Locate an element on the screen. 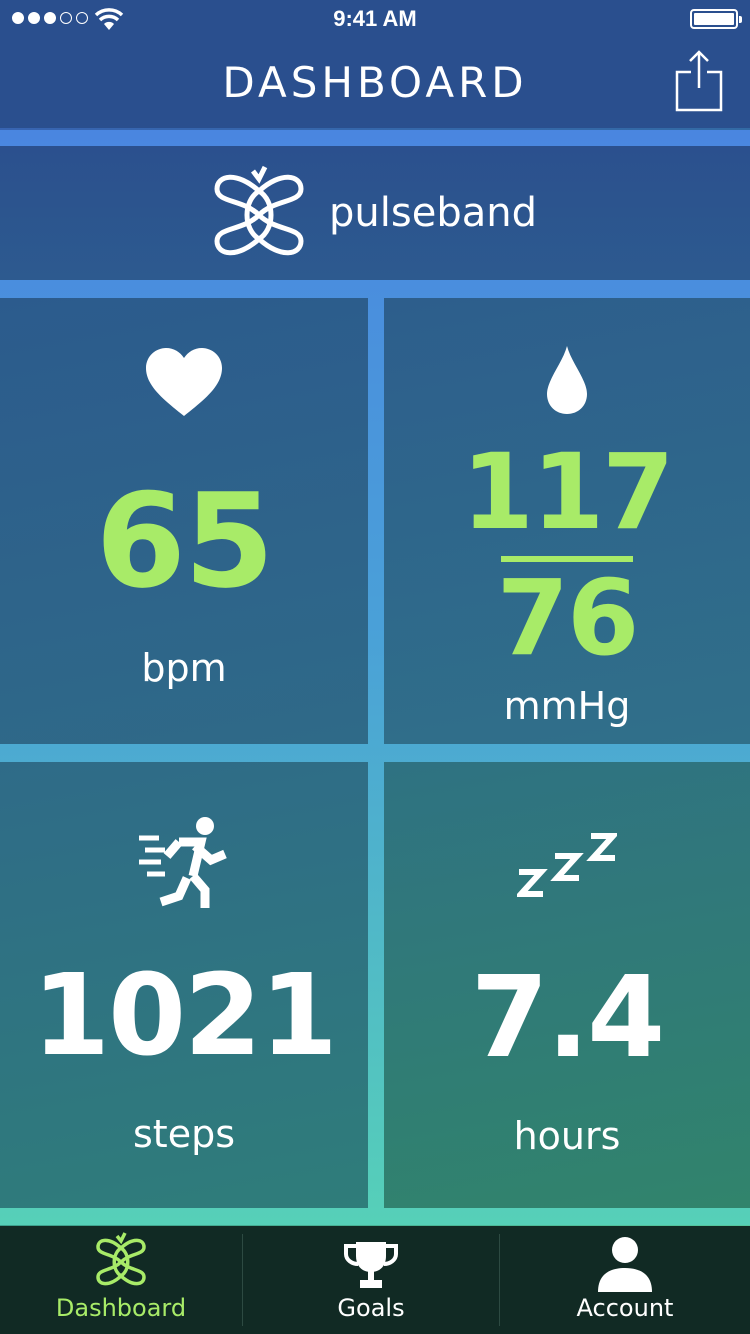 The height and width of the screenshot is (1334, 750). page-title: DASHBOARD is located at coordinates (375, 82).